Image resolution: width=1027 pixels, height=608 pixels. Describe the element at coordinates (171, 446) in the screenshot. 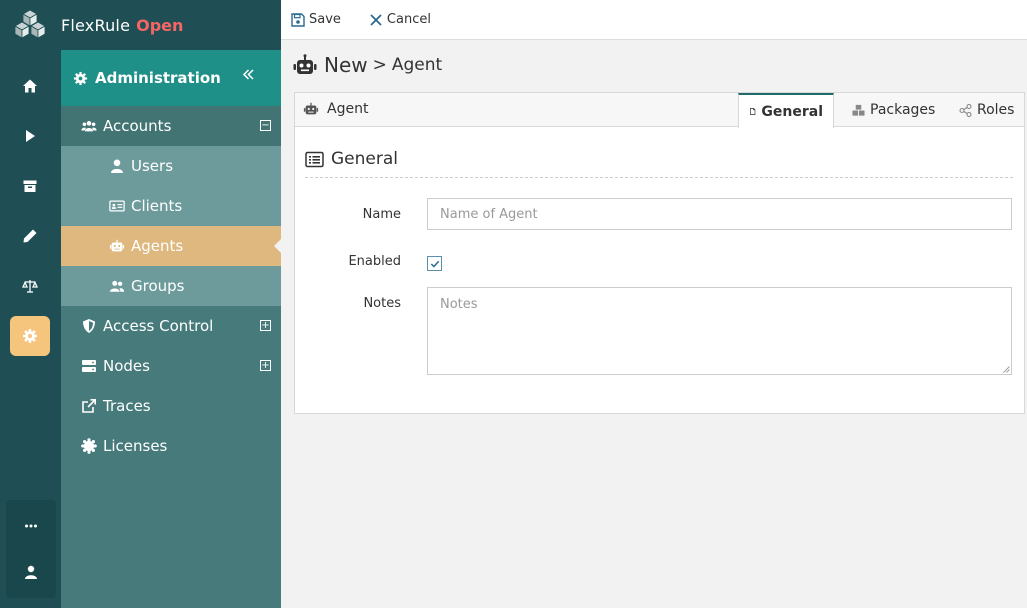

I see `sidebar-item-licenses: Licenses` at that location.